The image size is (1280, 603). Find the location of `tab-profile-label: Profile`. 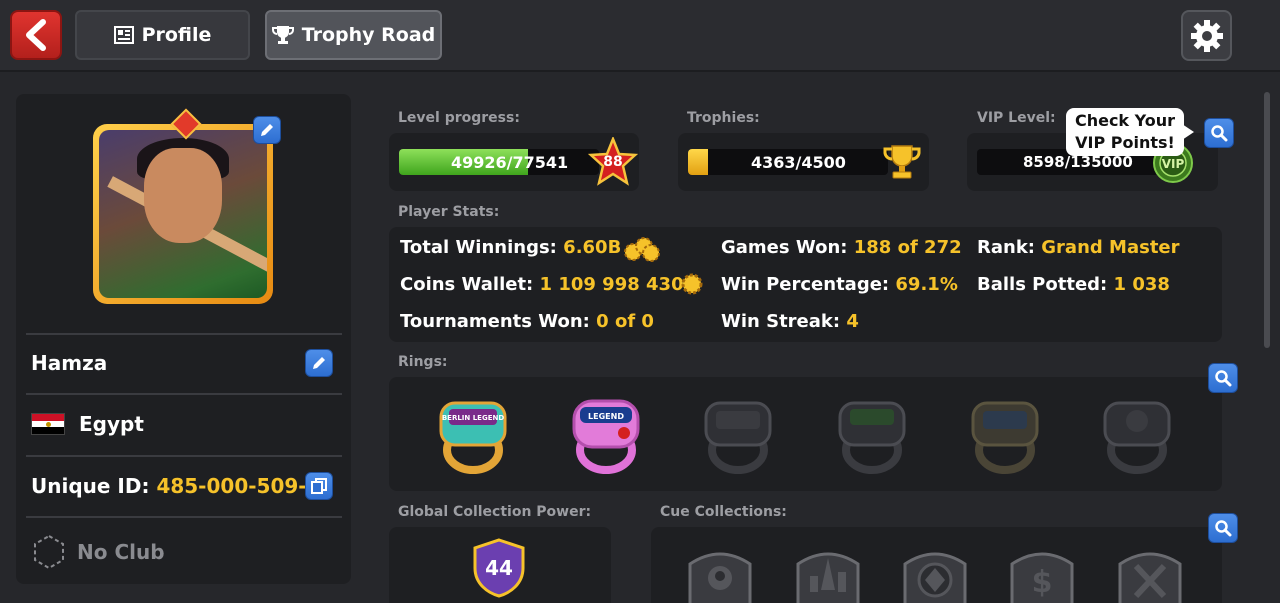

tab-profile-label: Profile is located at coordinates (176, 35).